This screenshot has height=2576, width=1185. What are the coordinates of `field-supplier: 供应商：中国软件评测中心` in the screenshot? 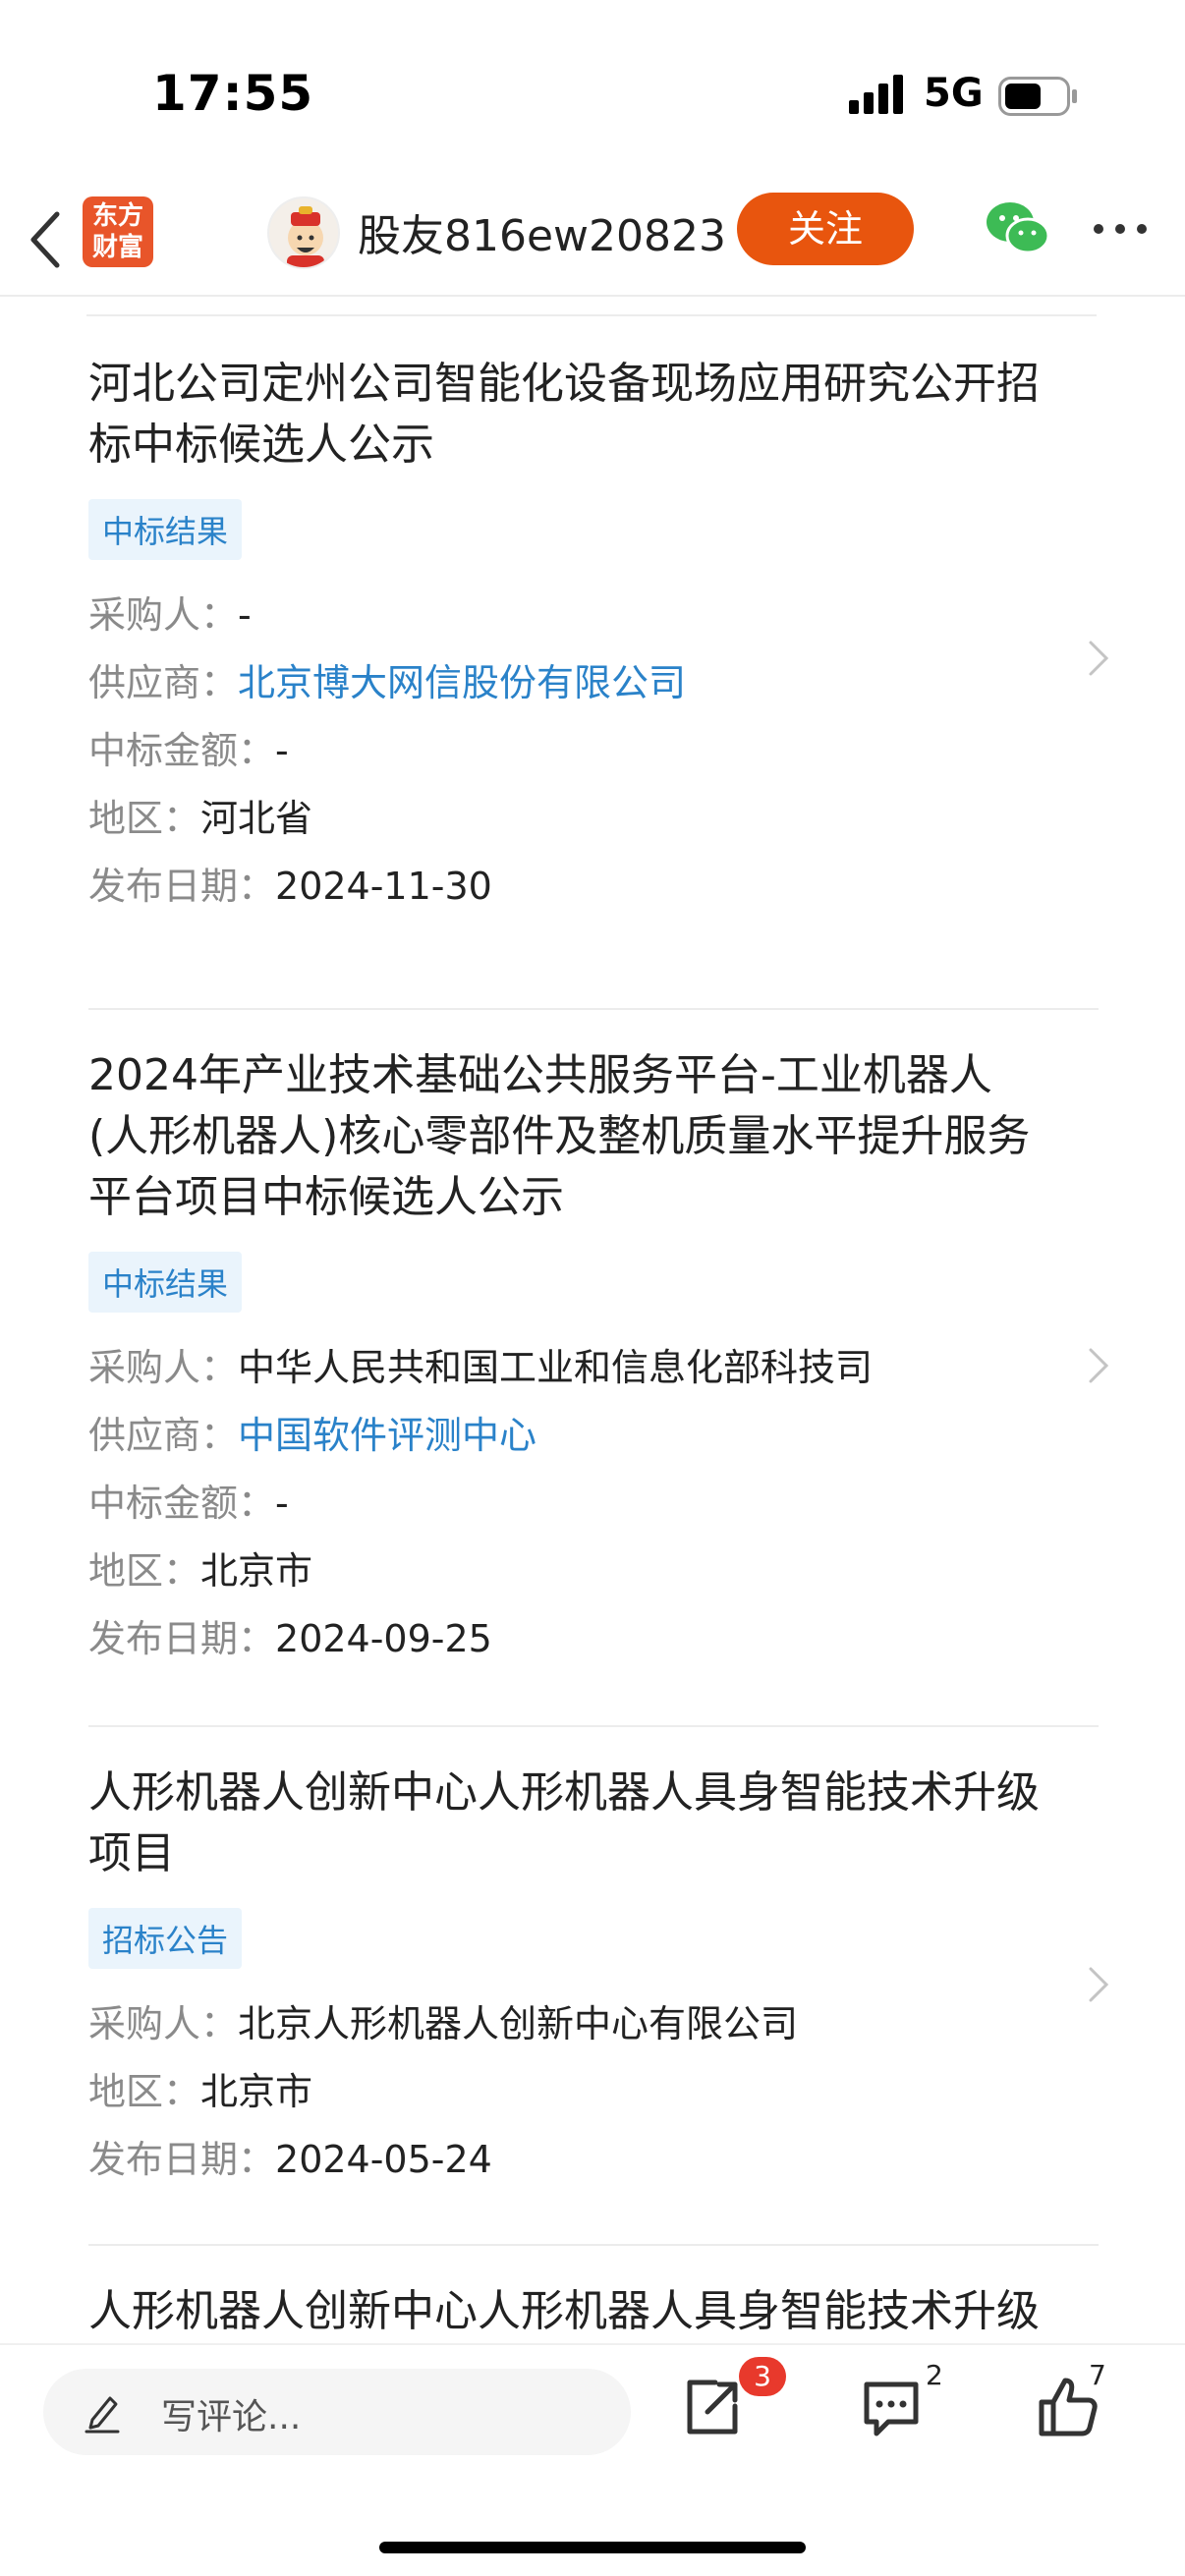 It's located at (313, 1435).